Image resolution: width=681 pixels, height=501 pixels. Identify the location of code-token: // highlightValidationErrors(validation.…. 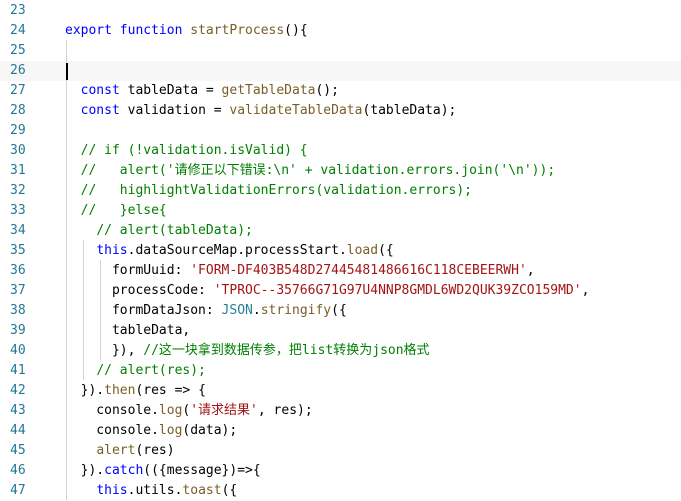
(276, 190).